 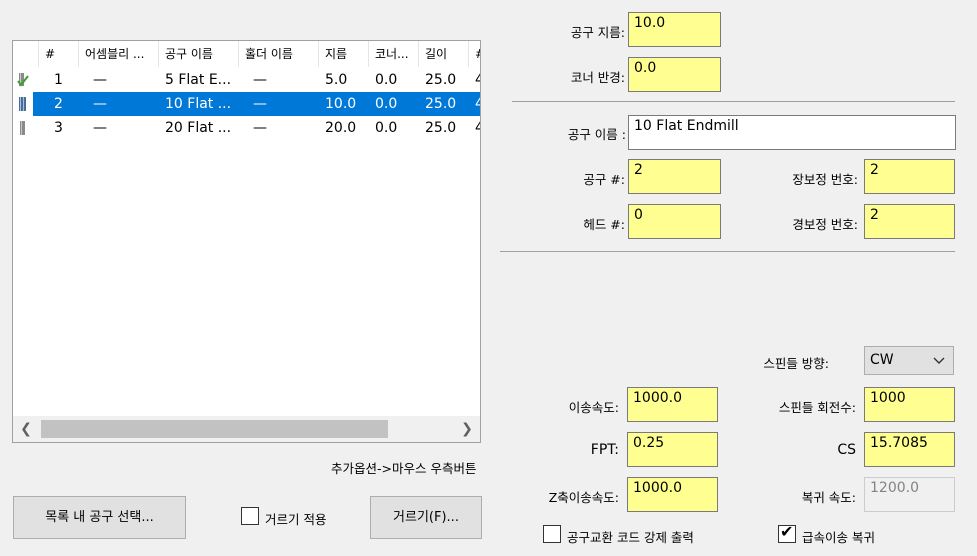 What do you see at coordinates (341, 128) in the screenshot?
I see `cell-diameter: 20.0` at bounding box center [341, 128].